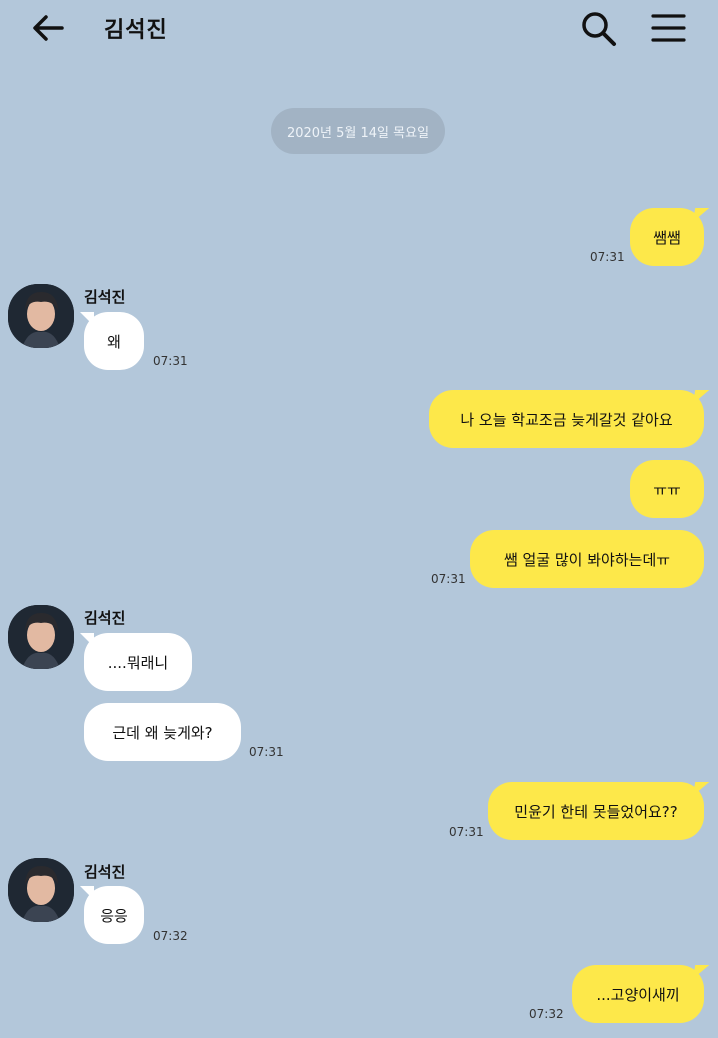 The width and height of the screenshot is (718, 1038). I want to click on search-icon, so click(599, 29).